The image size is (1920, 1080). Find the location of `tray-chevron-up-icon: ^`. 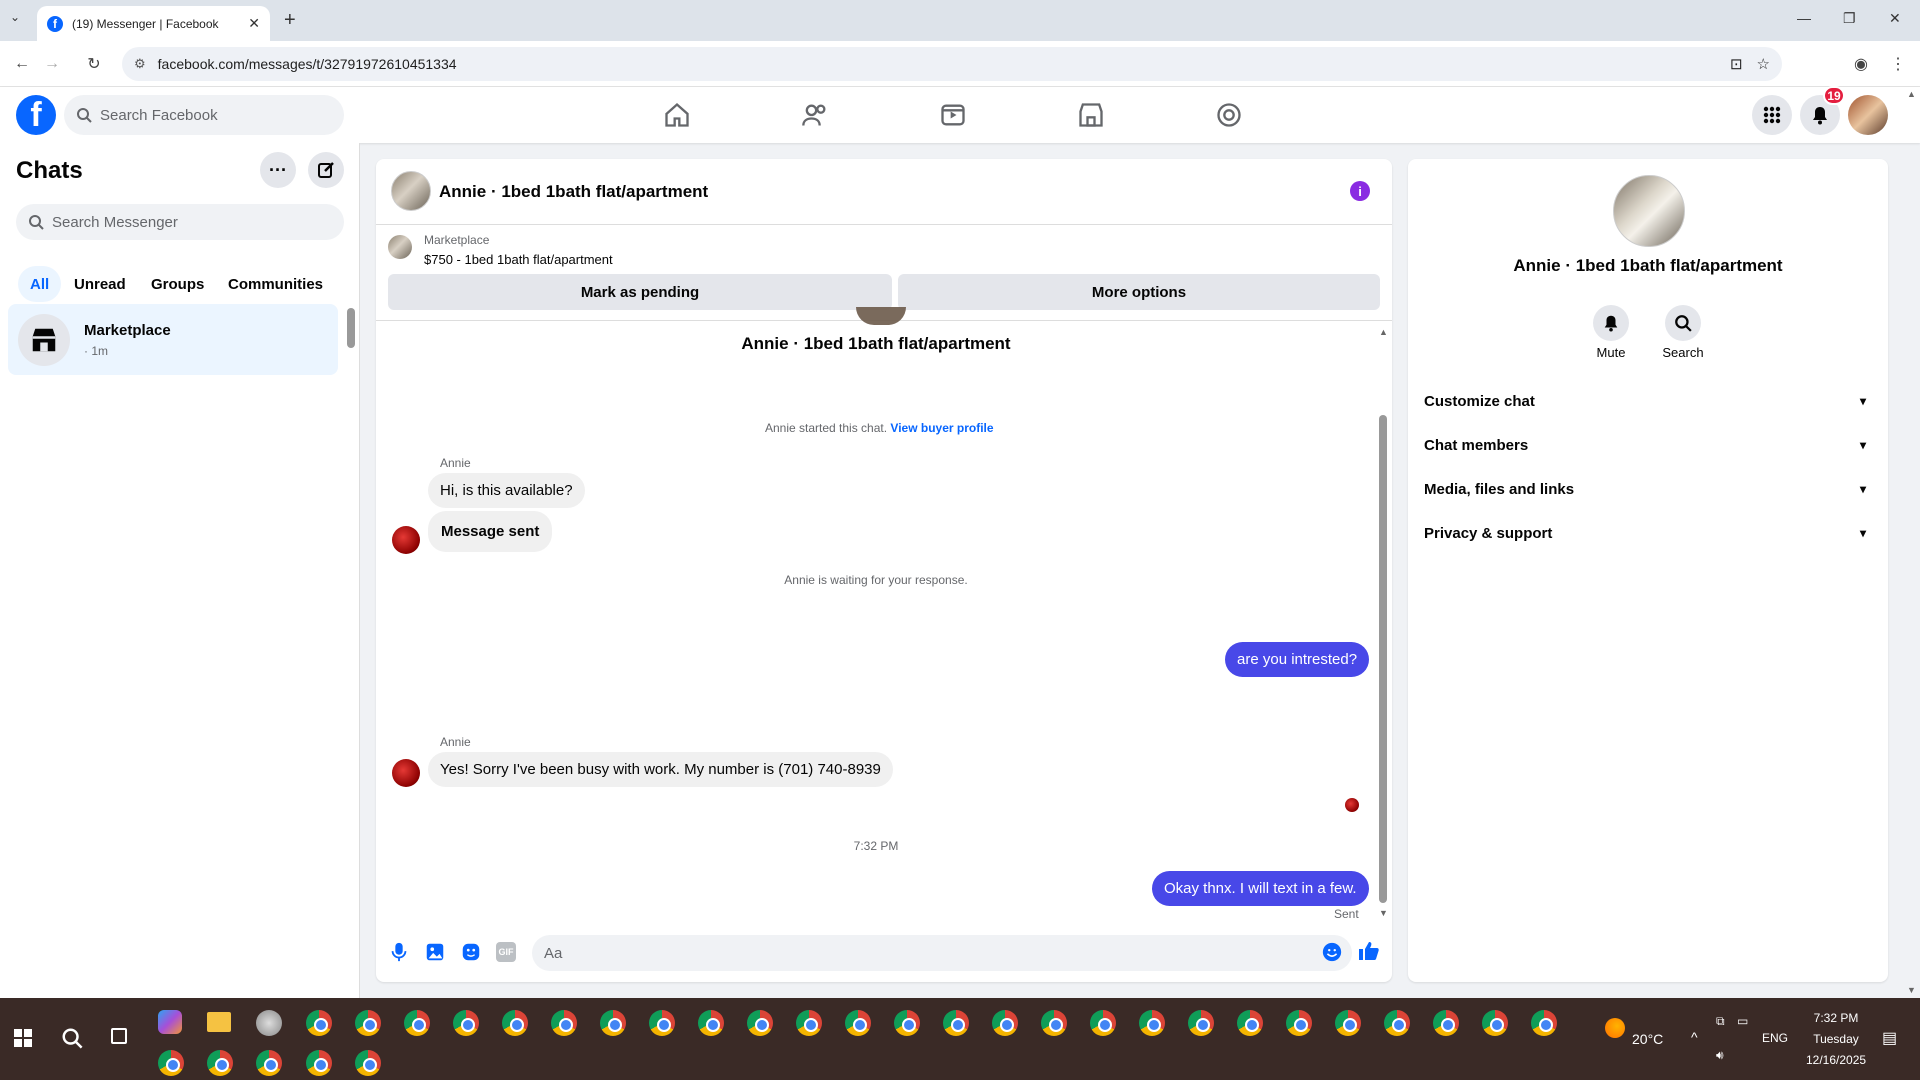

tray-chevron-up-icon: ^ is located at coordinates (1694, 1037).